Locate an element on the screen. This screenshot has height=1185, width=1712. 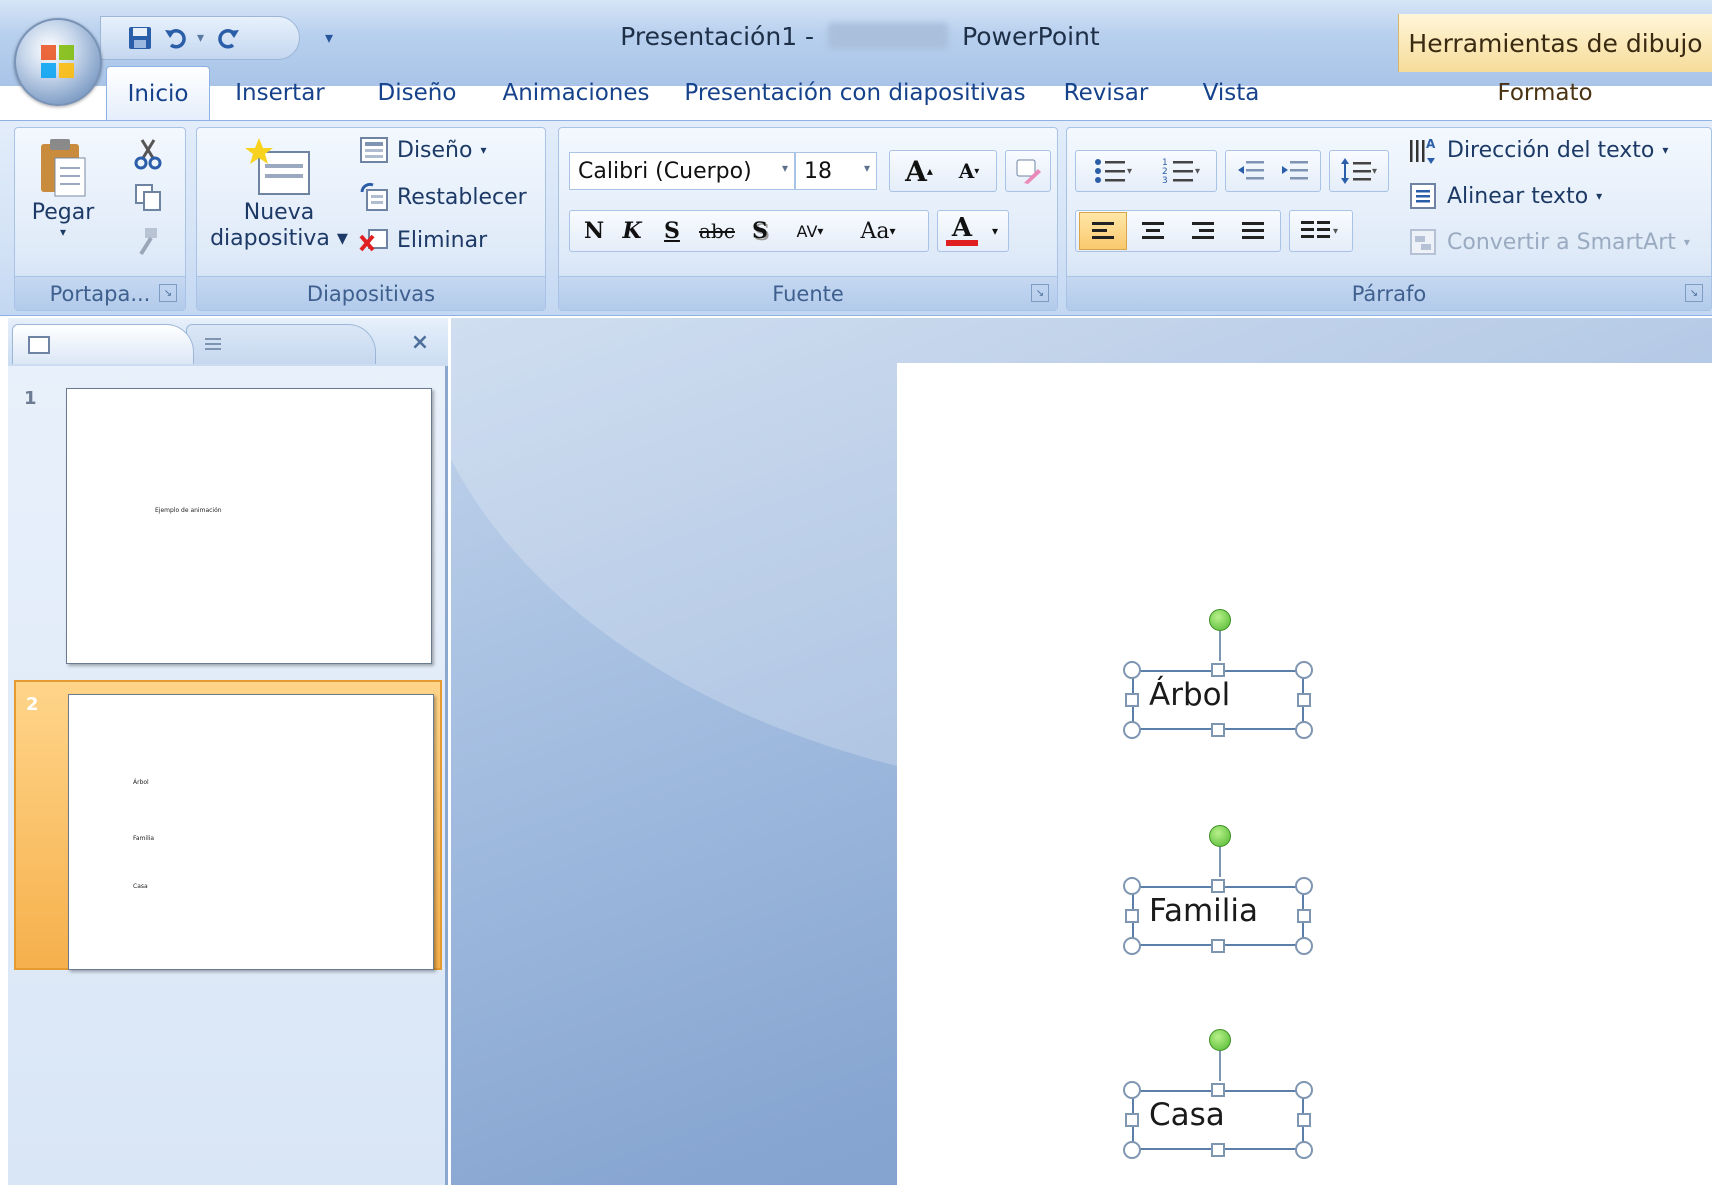
numbering-button: 1 2 3 ▾ is located at coordinates (1181, 171).